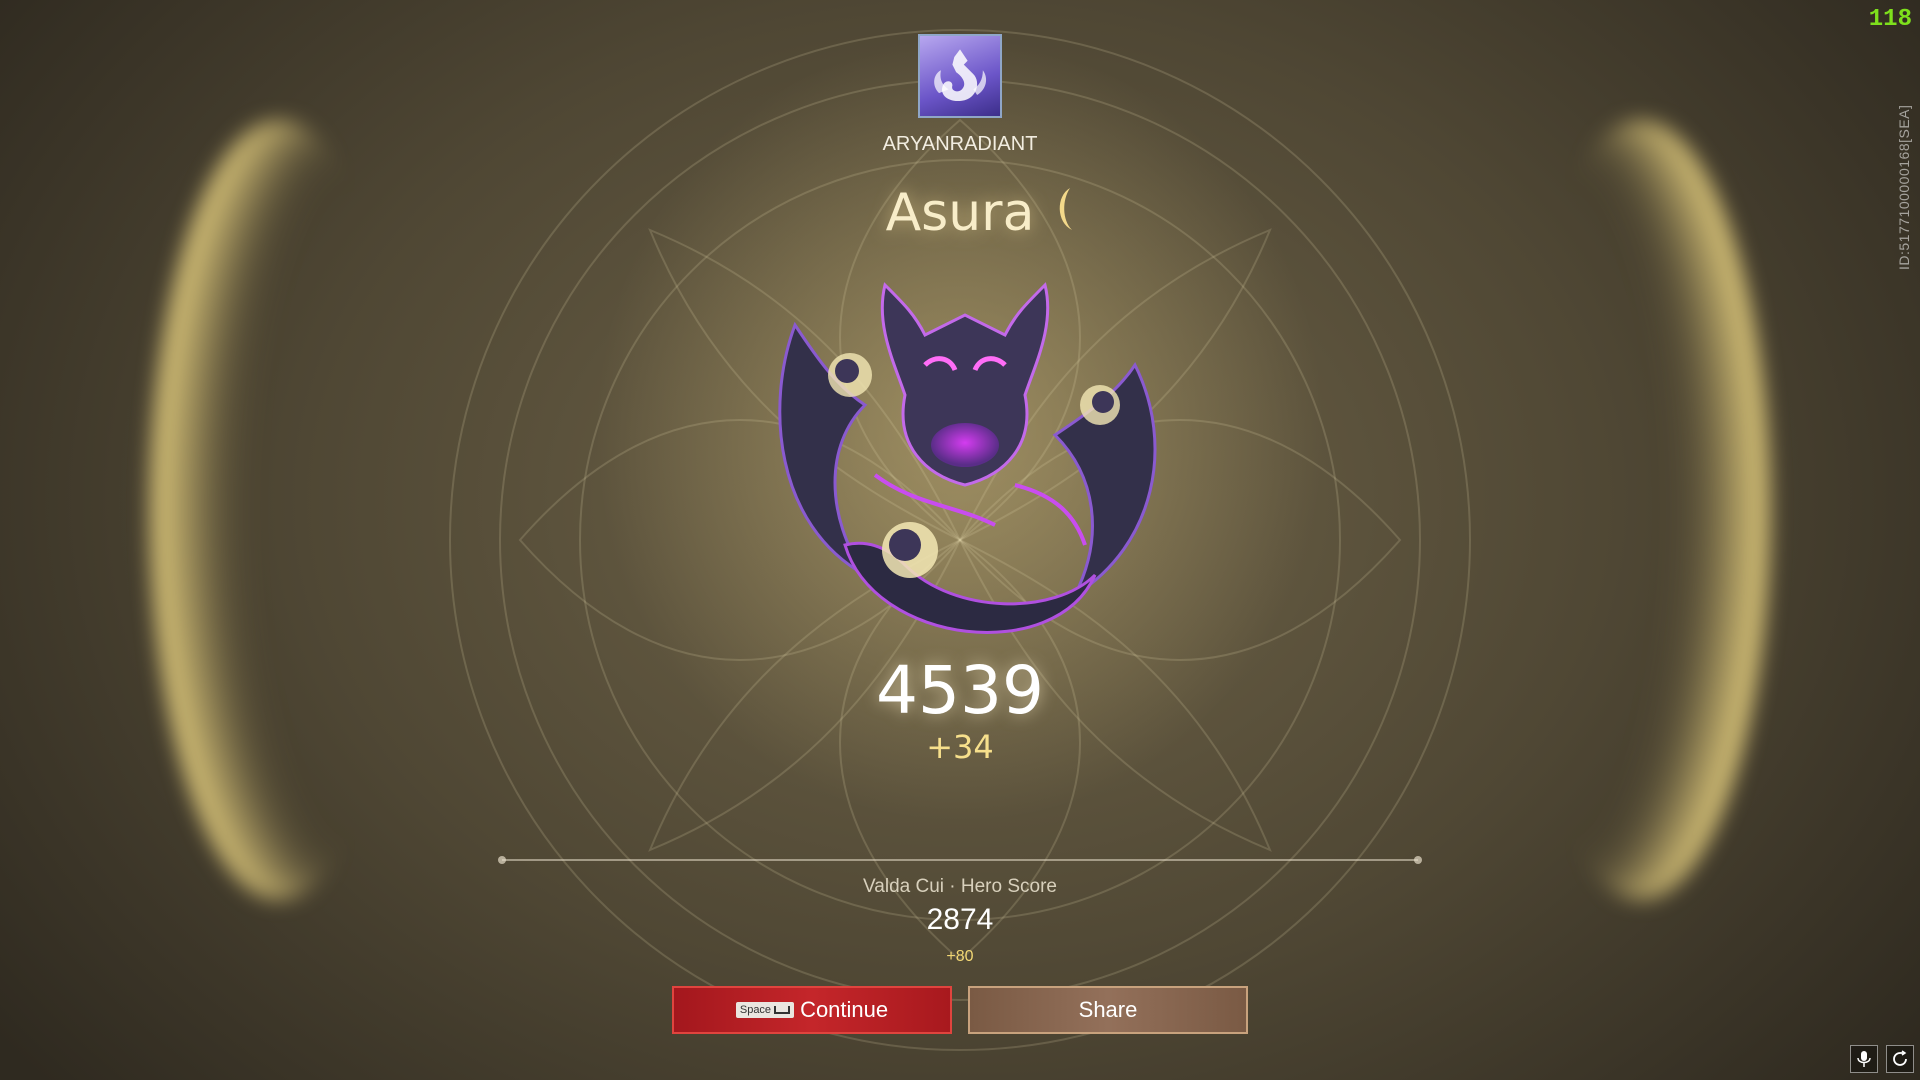 Image resolution: width=1920 pixels, height=1080 pixels. What do you see at coordinates (844, 1009) in the screenshot?
I see `continue-label: Continue` at bounding box center [844, 1009].